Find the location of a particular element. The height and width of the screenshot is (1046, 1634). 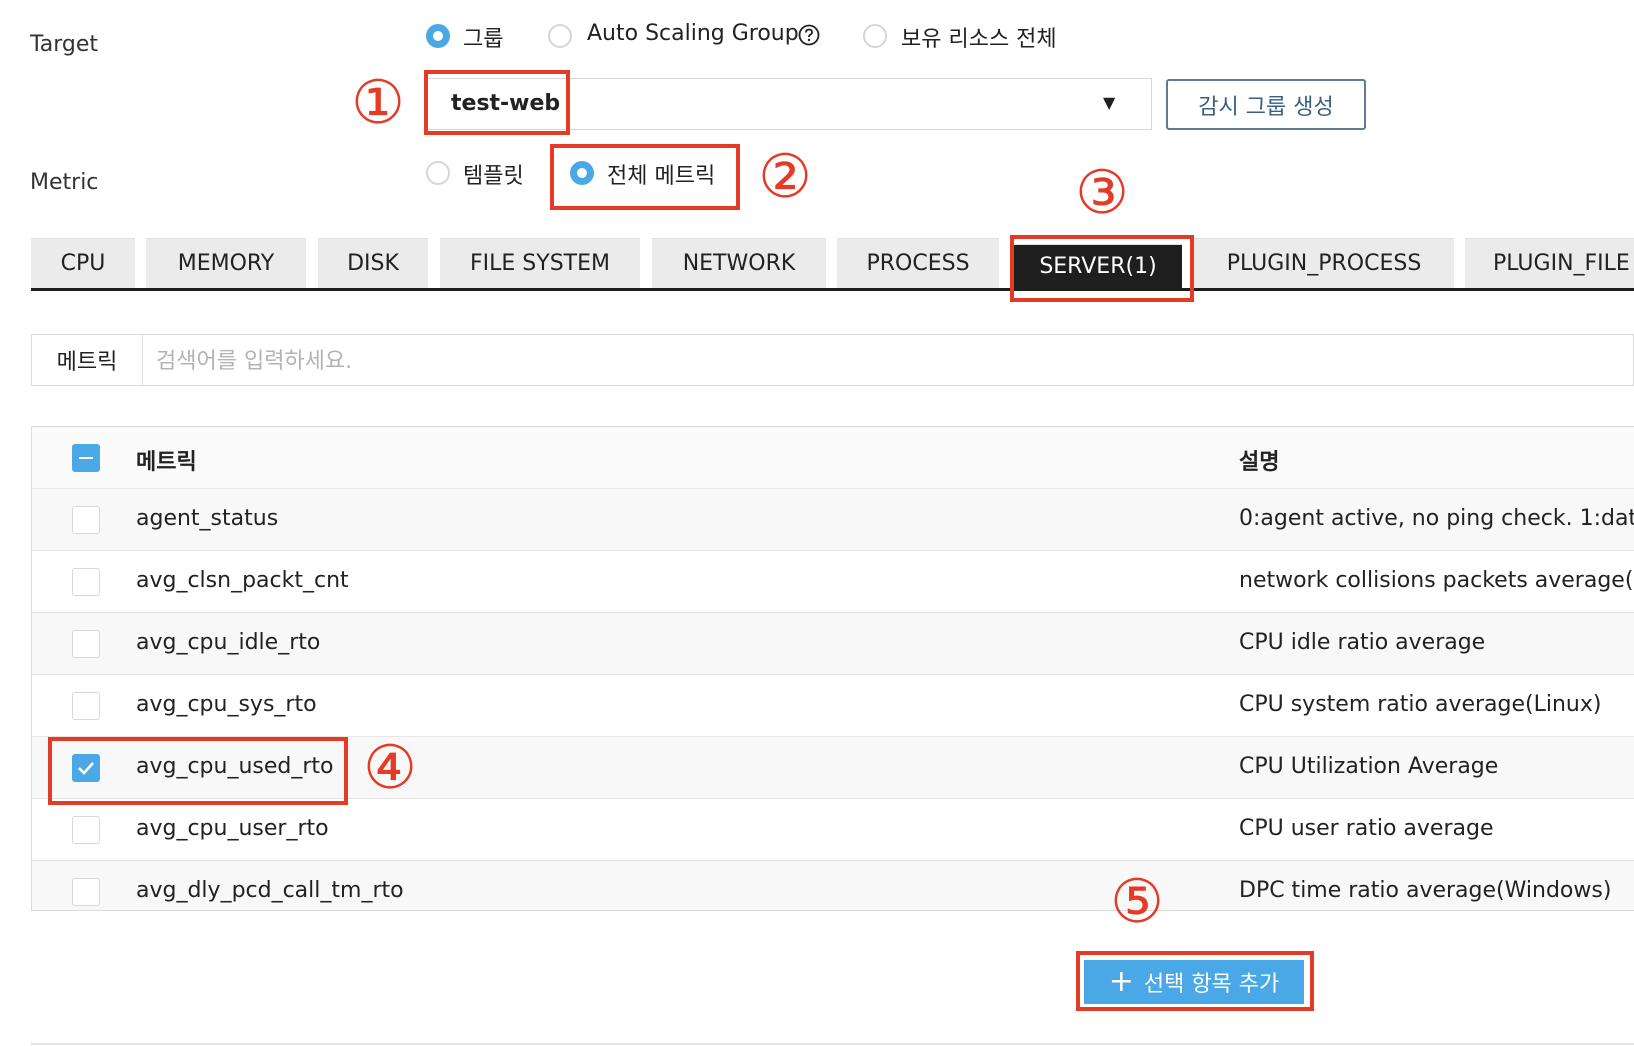

table-row: avg_cpu_user_rto CPU user ratio average is located at coordinates (833, 830).